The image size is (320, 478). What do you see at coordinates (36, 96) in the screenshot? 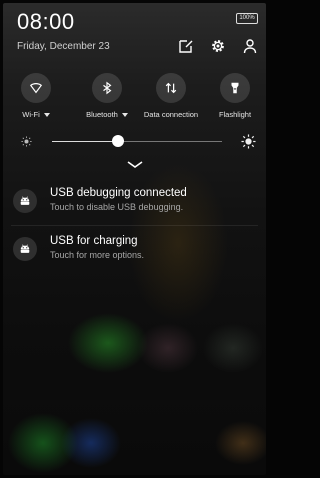
I see `tile-wifi: Wi-Fi` at bounding box center [36, 96].